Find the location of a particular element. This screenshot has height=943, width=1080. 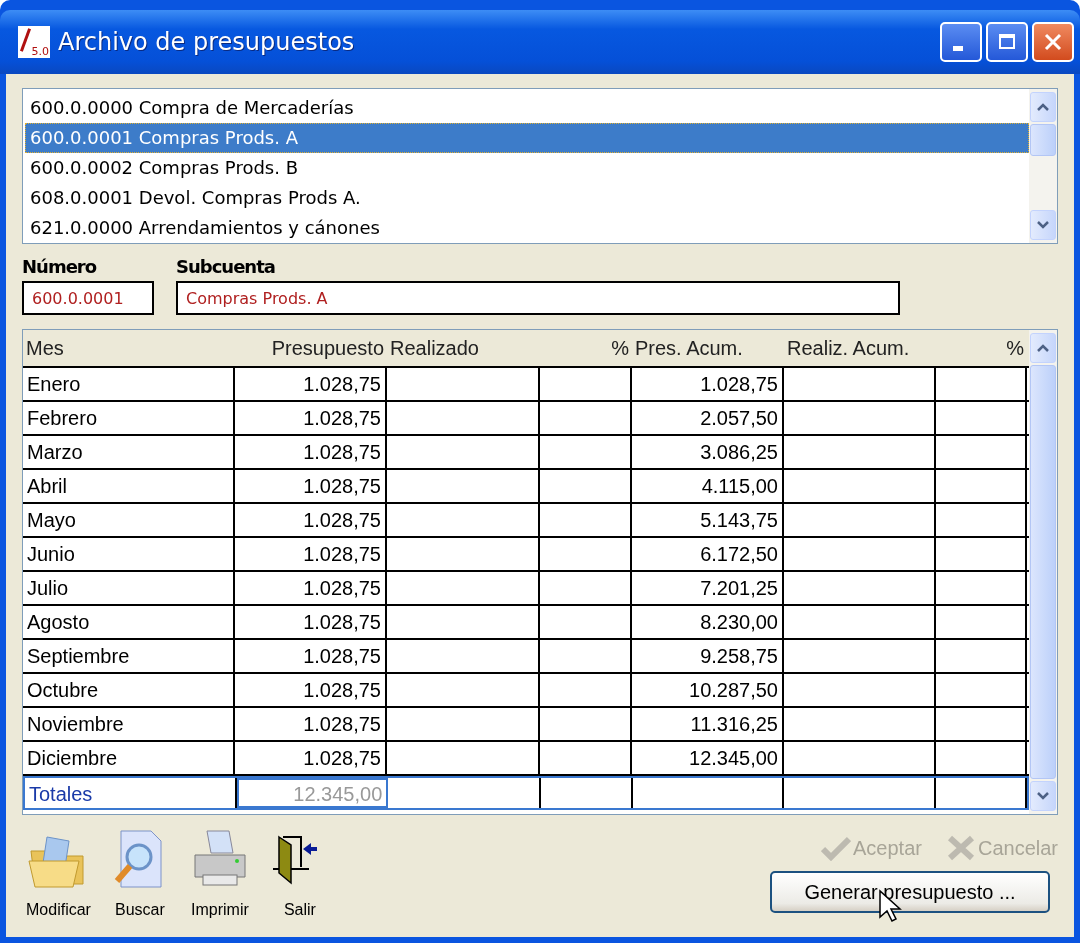

table-cell: Diciembre is located at coordinates (129, 758).